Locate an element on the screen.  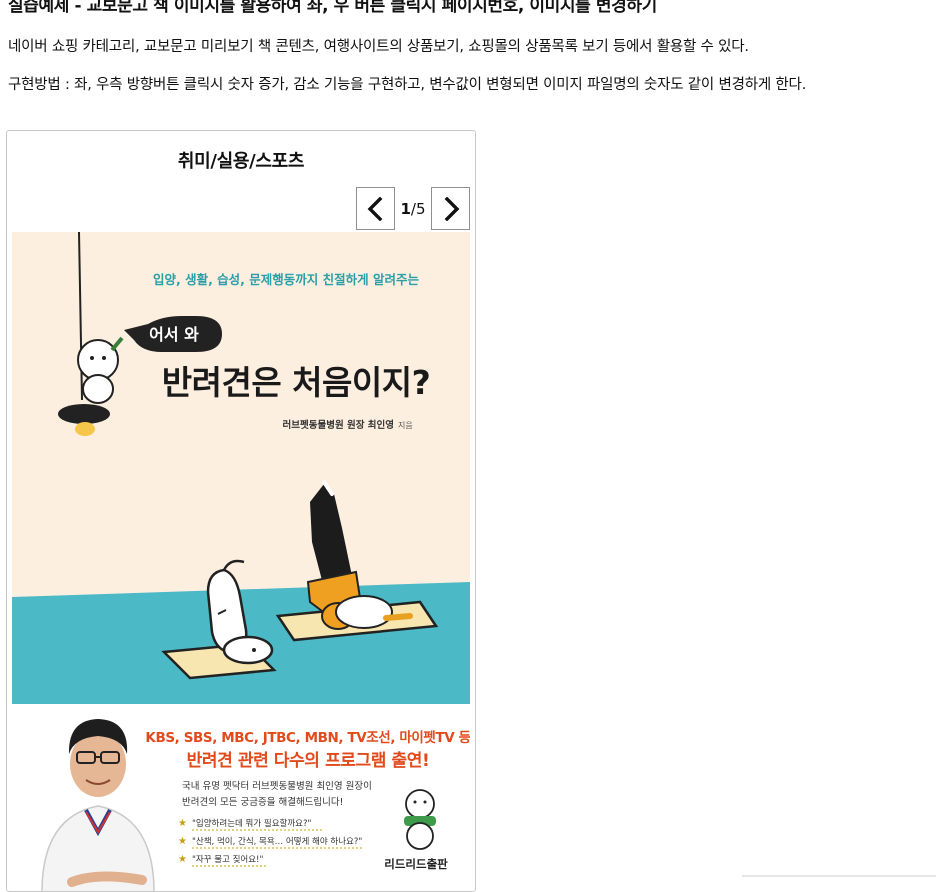
blurb-line-1: 국내 유명 펫닥터 러브펫동물병원 최인영 원장이 is located at coordinates (277, 786).